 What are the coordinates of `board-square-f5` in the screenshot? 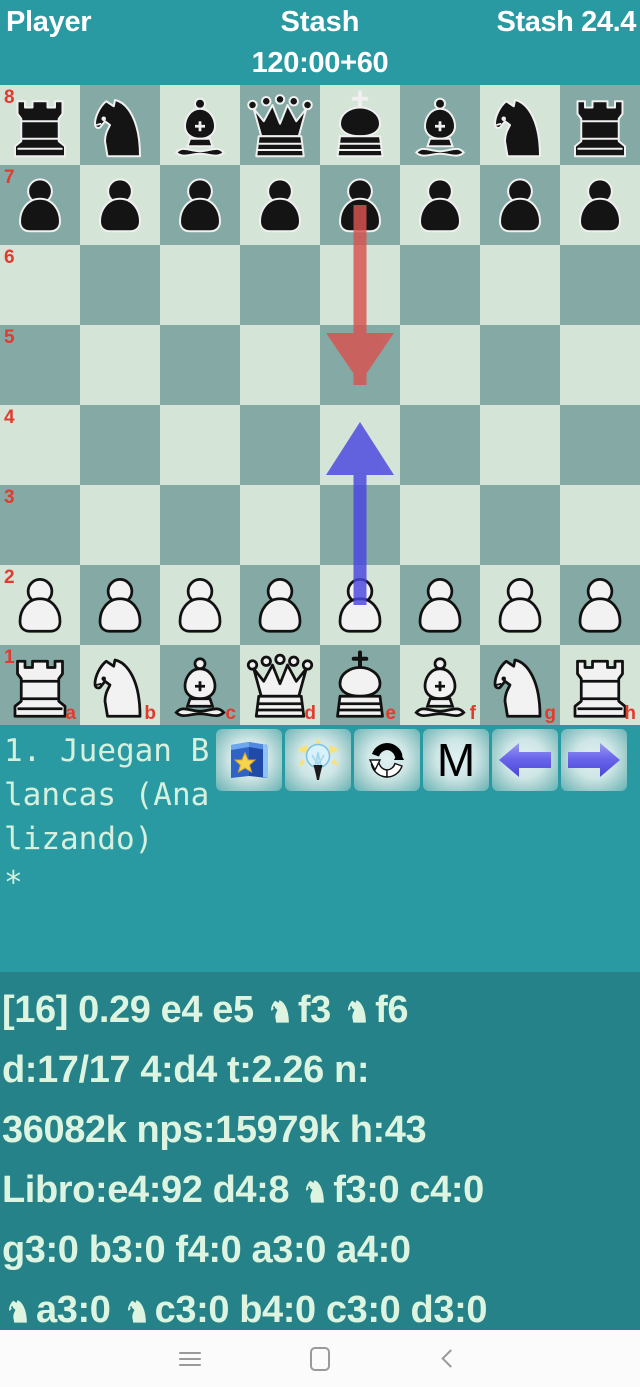 It's located at (440, 365).